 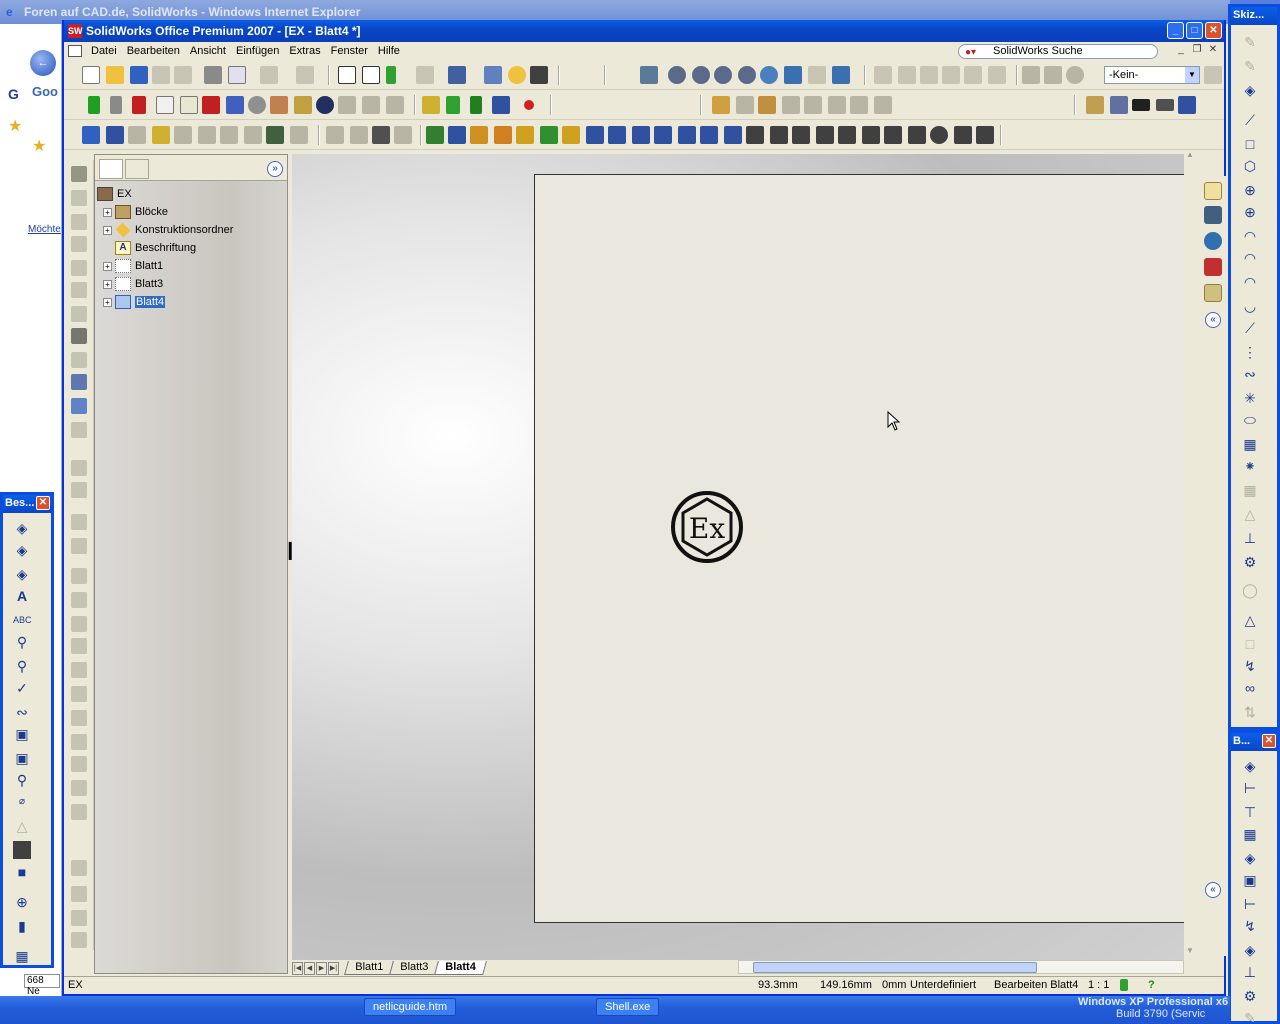 What do you see at coordinates (479, 135) in the screenshot?
I see `sel-filter-3-icon` at bounding box center [479, 135].